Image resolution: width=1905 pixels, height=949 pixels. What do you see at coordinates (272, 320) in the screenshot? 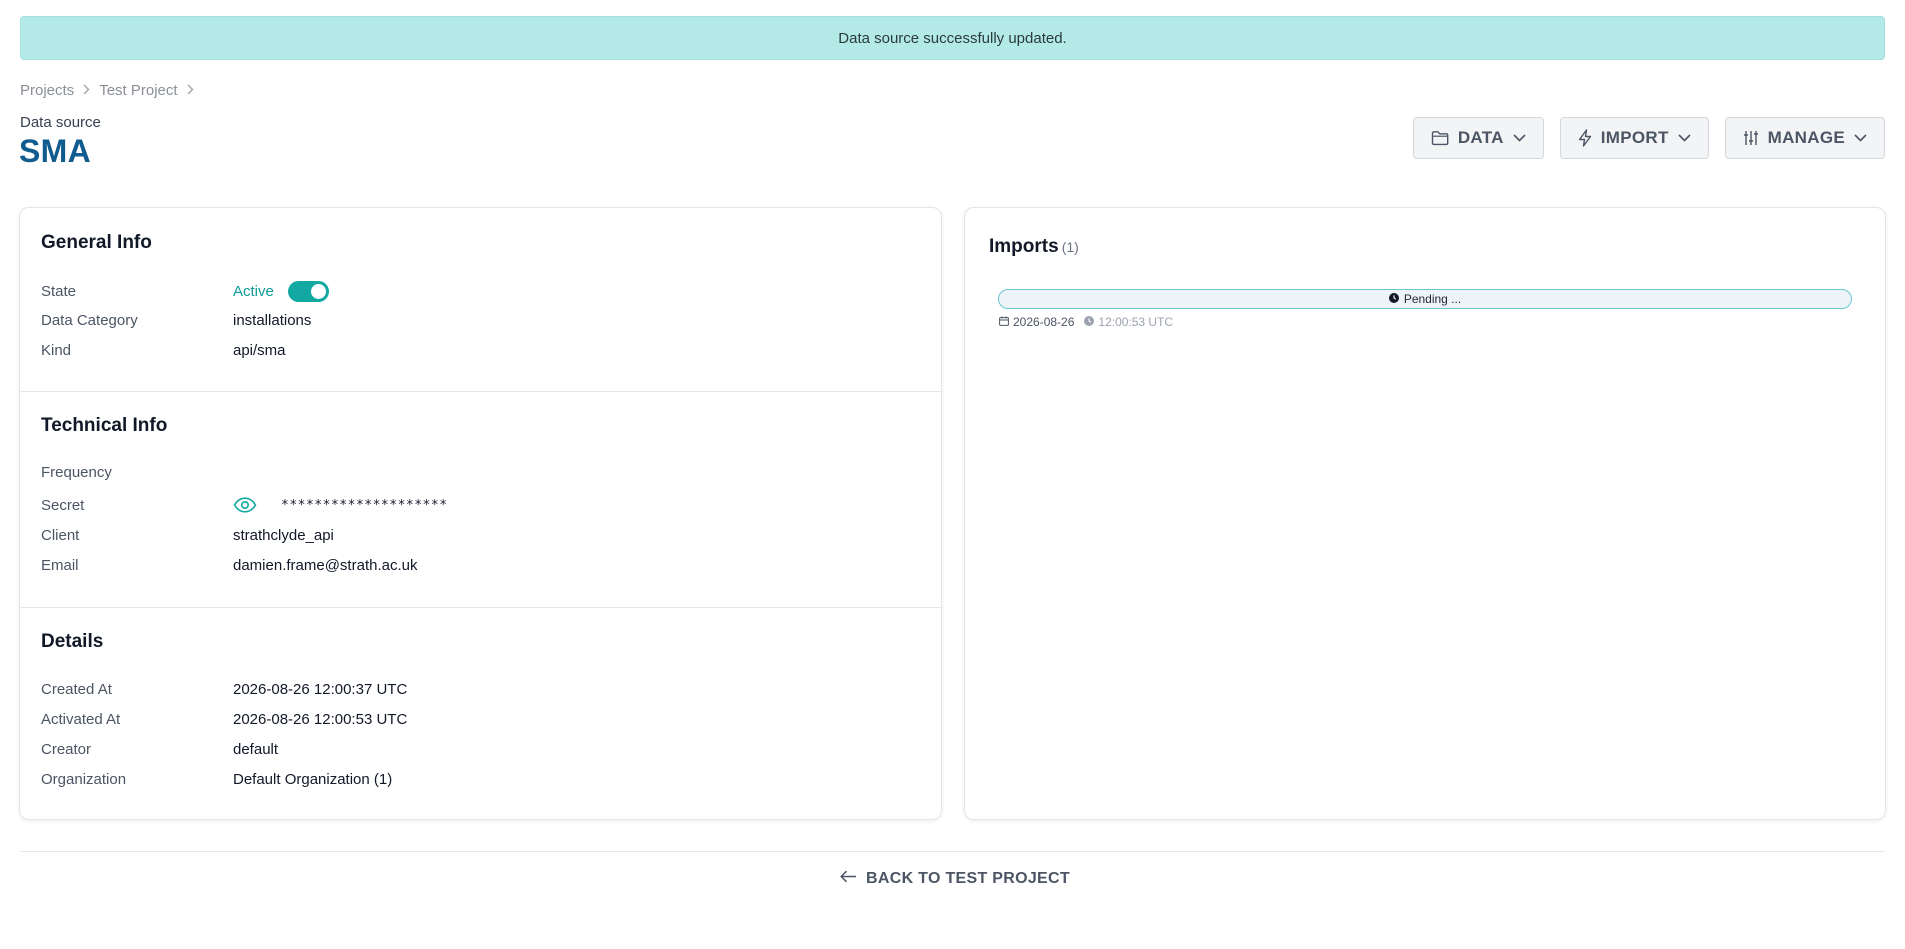
I see `category-value: installations` at bounding box center [272, 320].